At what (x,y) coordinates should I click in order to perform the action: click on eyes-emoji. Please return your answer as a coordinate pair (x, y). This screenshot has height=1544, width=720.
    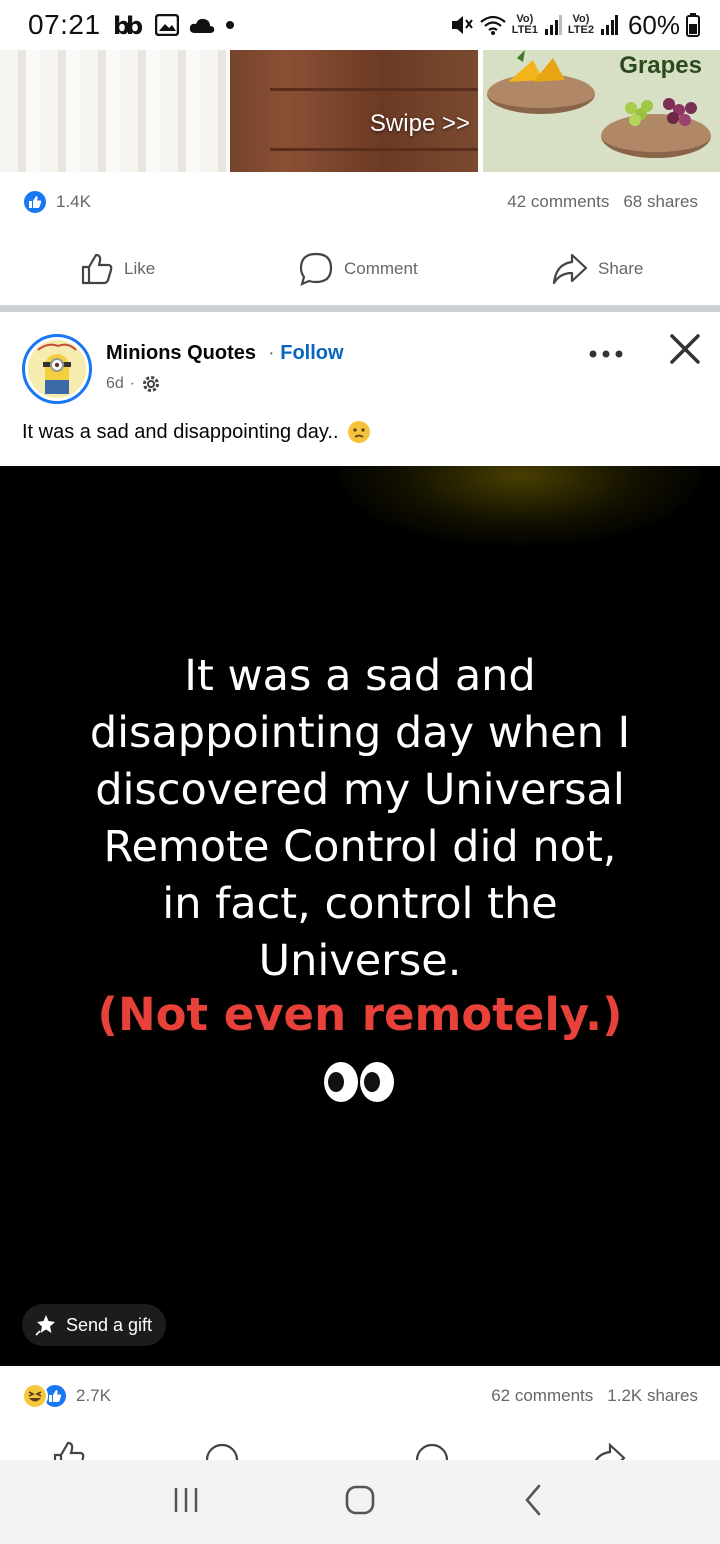
    Looking at the image, I should click on (359, 1082).